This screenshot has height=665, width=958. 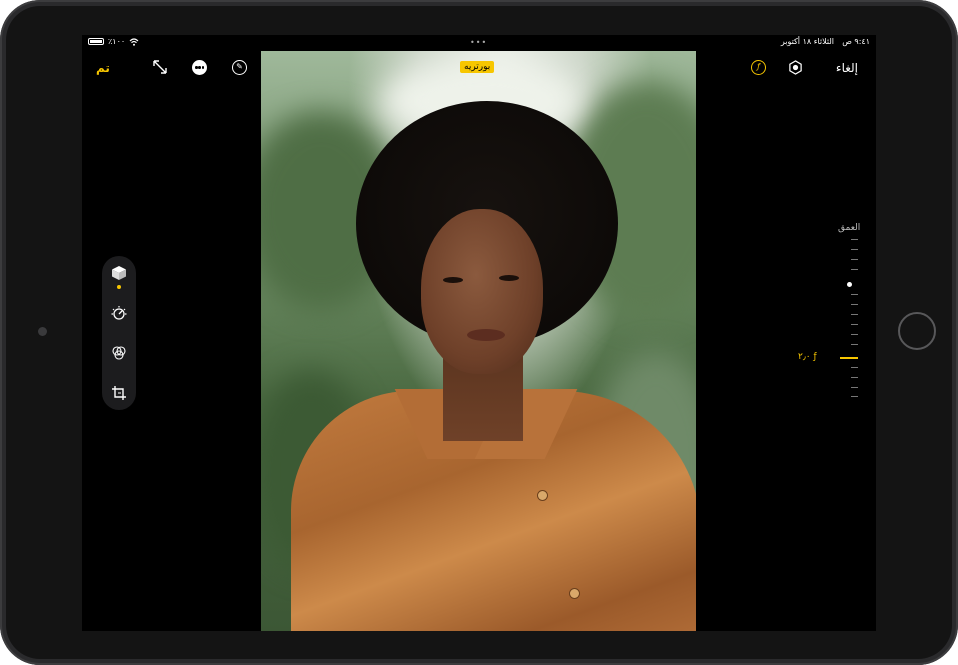 What do you see at coordinates (119, 313) in the screenshot?
I see `adjust-dial-icon` at bounding box center [119, 313].